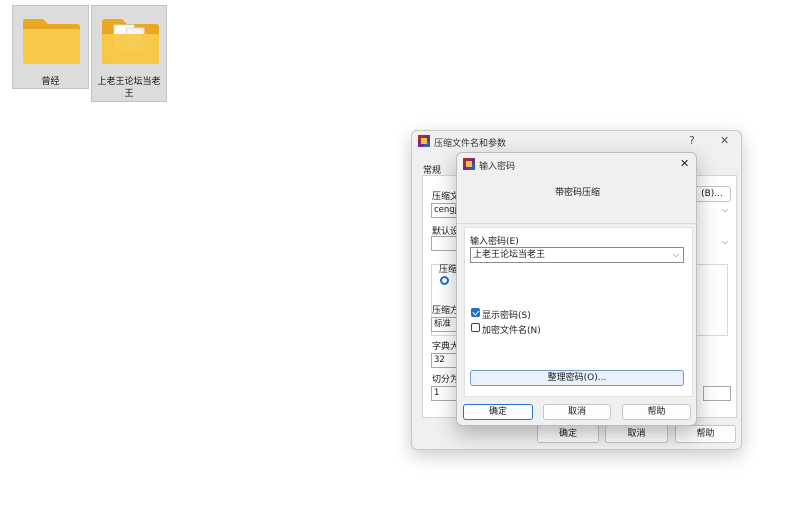 The height and width of the screenshot is (530, 800). What do you see at coordinates (576, 142) in the screenshot?
I see `title-bar: 压缩文件名和参数 ? ✕` at bounding box center [576, 142].